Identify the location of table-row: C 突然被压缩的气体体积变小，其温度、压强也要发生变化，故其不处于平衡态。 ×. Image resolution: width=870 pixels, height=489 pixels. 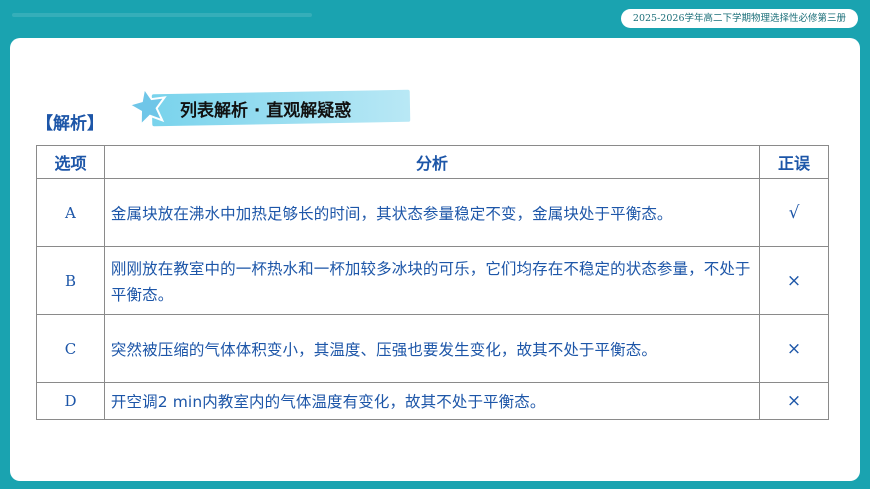
(432, 348).